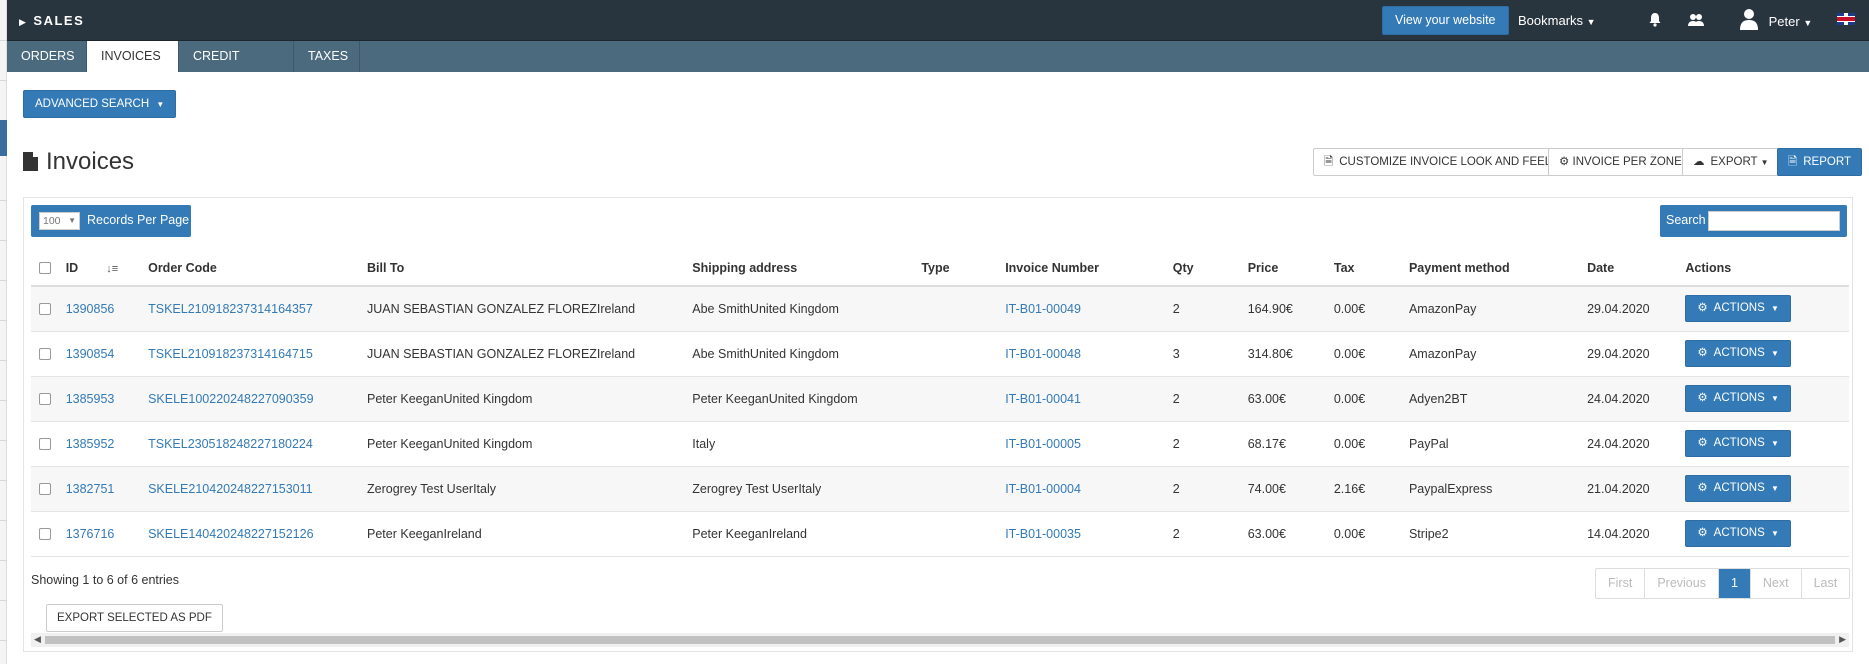 The width and height of the screenshot is (1869, 664). What do you see at coordinates (1445, 20) in the screenshot?
I see `view-website-button: View your website` at bounding box center [1445, 20].